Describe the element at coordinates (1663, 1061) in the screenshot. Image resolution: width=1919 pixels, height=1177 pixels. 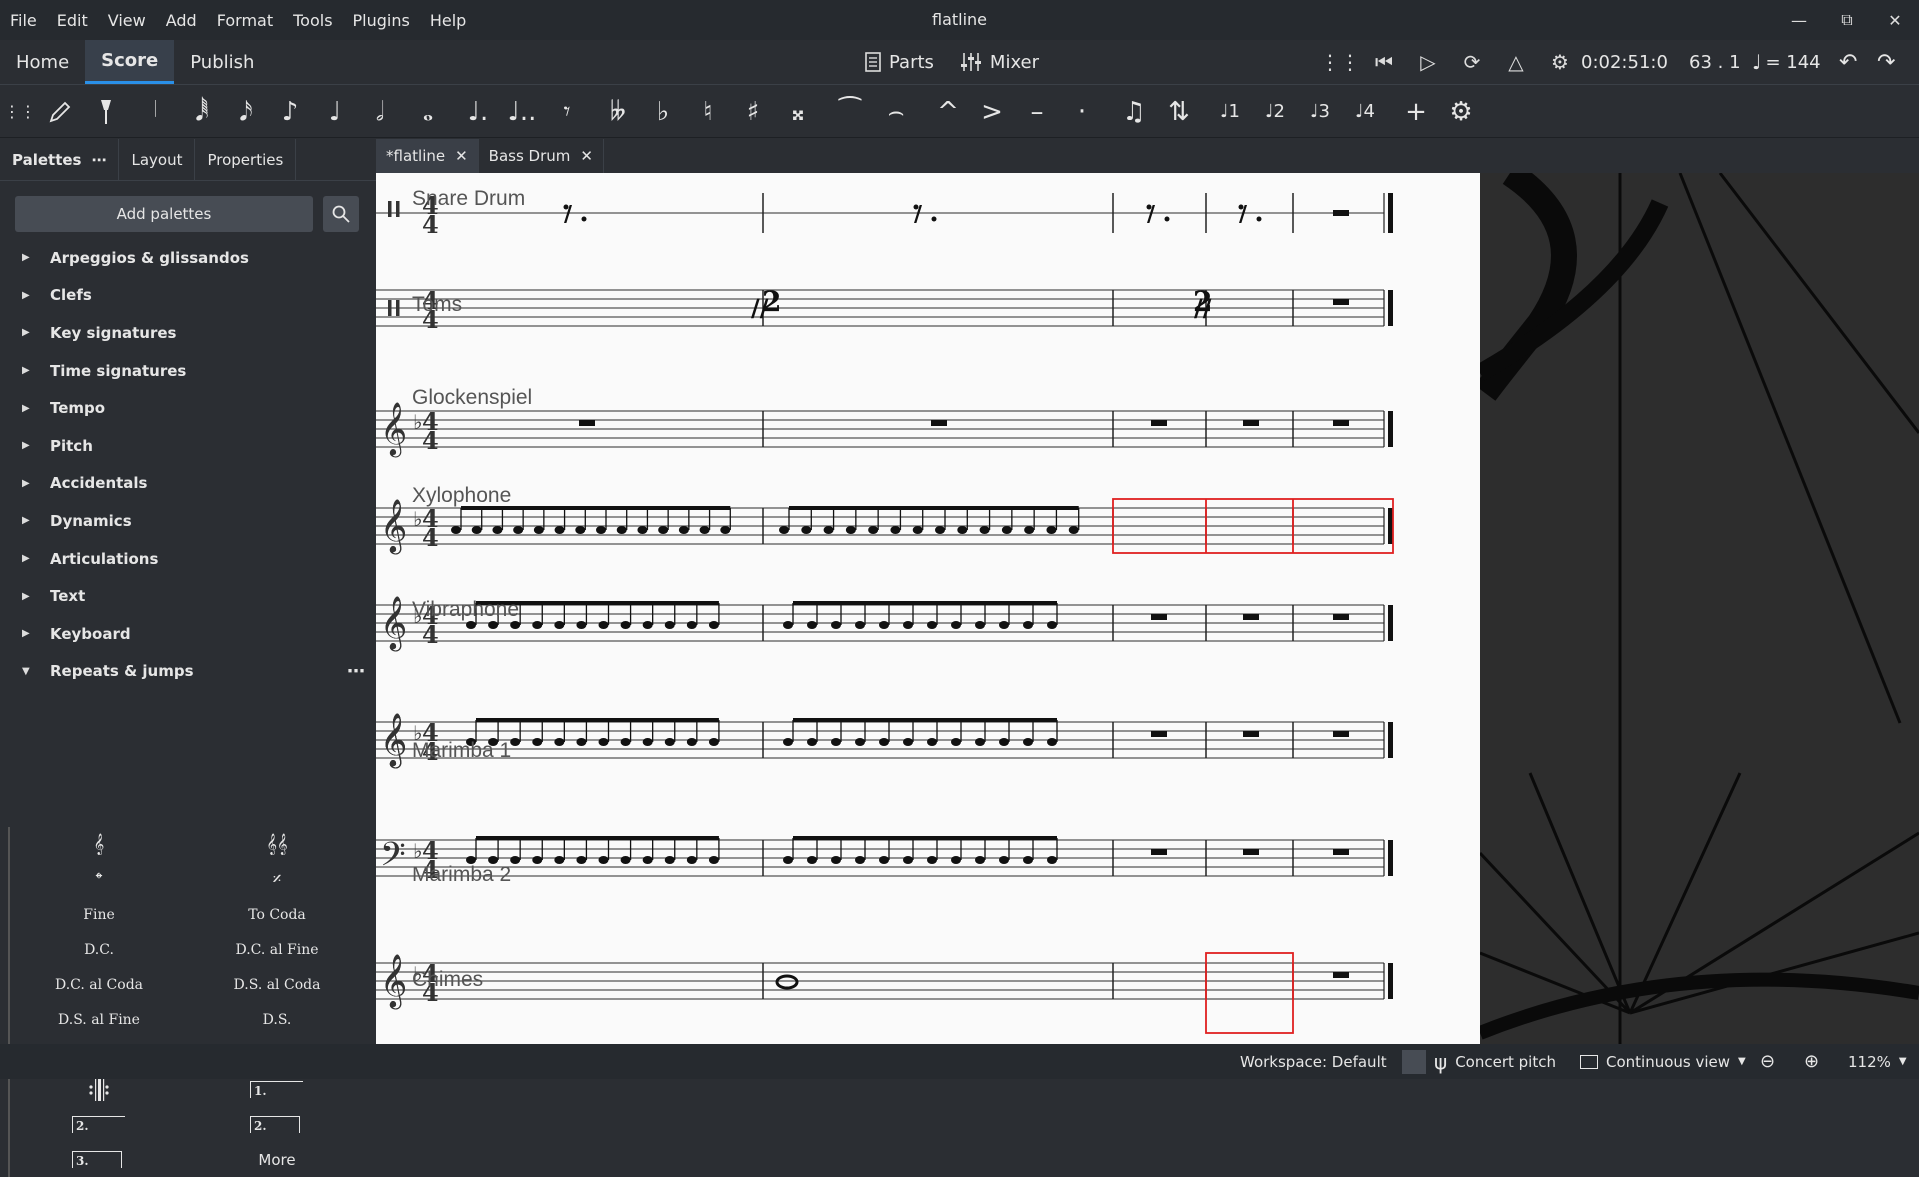
I see `view-mode-selector: Continuous view ▼` at that location.